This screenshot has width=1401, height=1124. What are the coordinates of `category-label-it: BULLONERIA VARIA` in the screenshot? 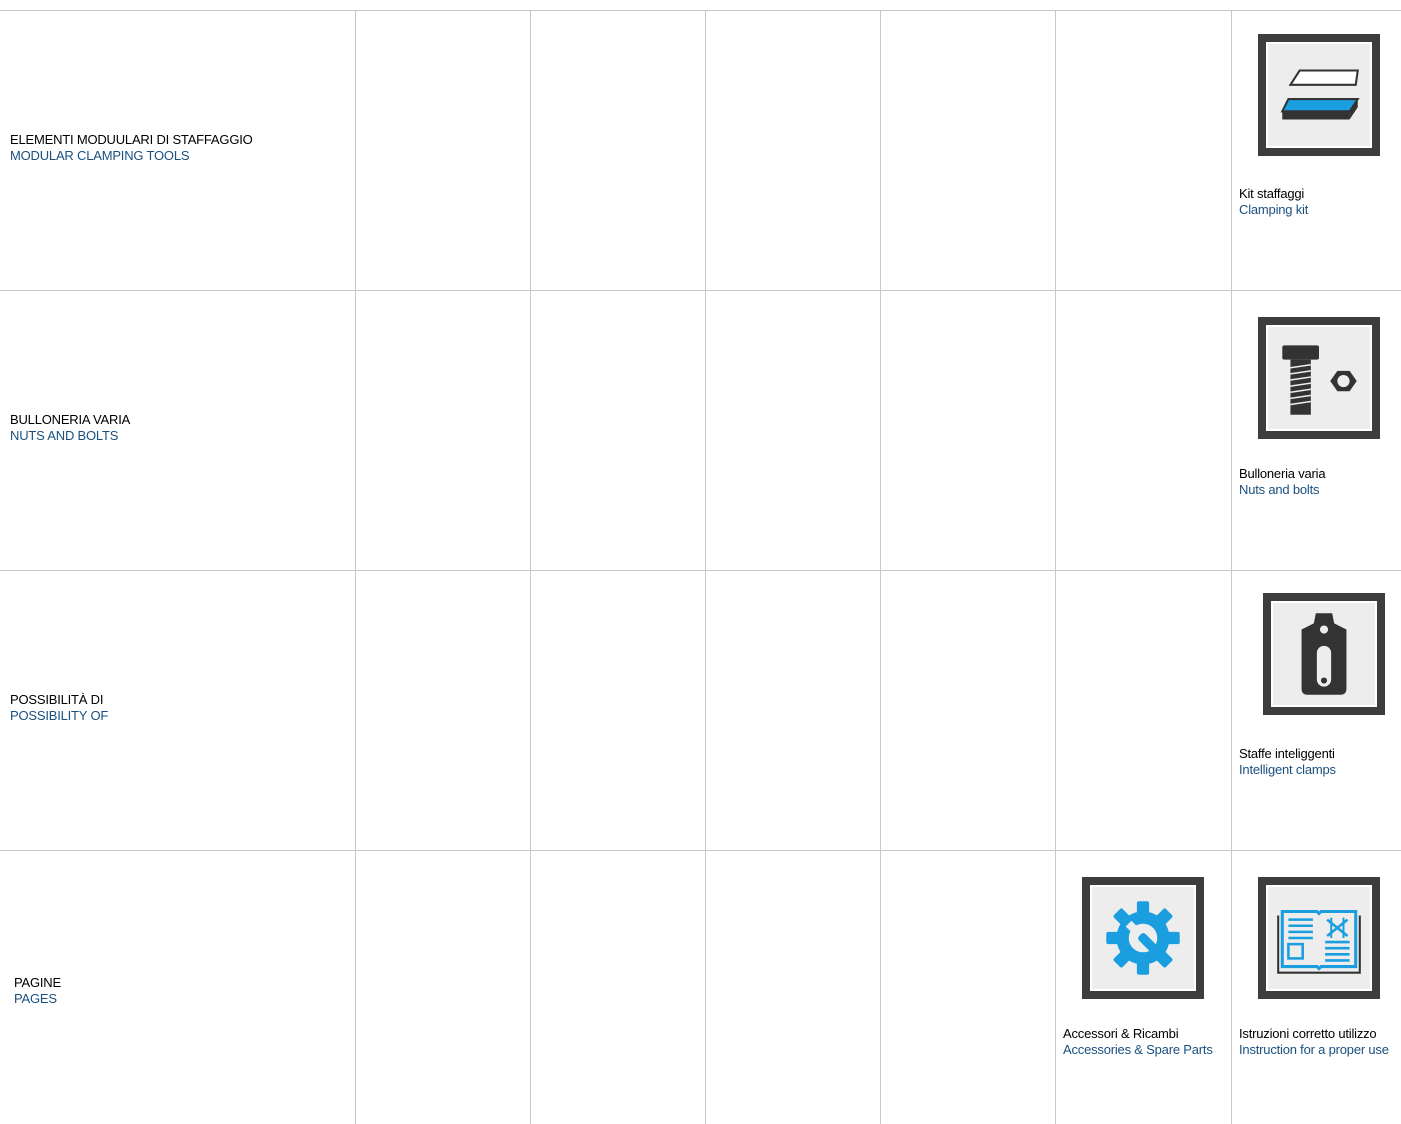 It's located at (70, 419).